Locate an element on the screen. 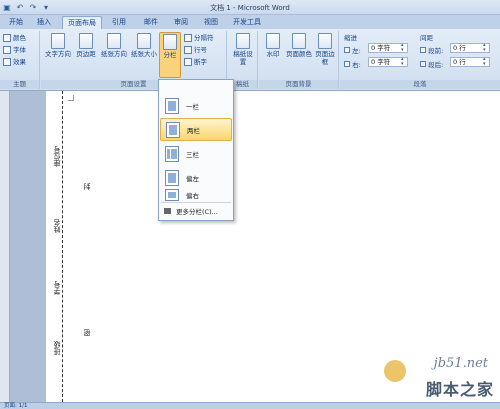  window-title: 文档 1 - Microsoft Word is located at coordinates (250, 8).